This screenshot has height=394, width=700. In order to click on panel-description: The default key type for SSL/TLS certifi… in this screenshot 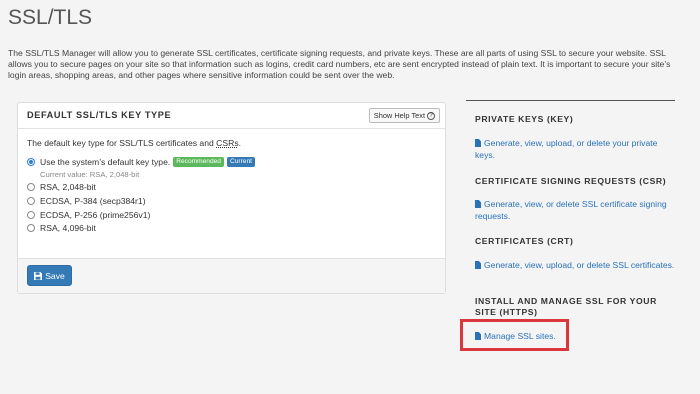, I will do `click(134, 143)`.